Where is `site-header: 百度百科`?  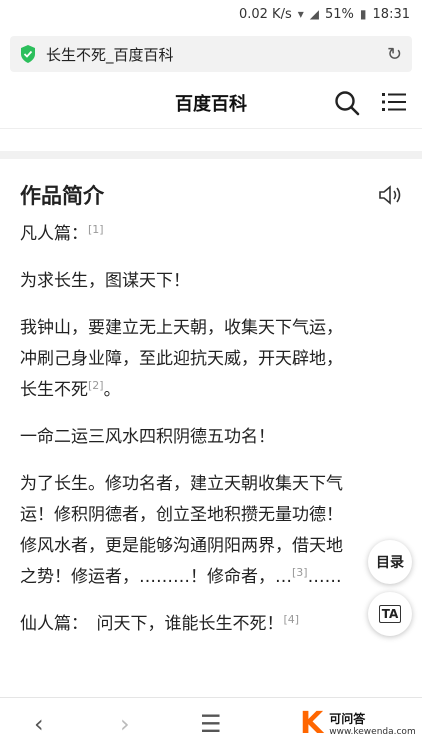
site-header: 百度百科 is located at coordinates (211, 103).